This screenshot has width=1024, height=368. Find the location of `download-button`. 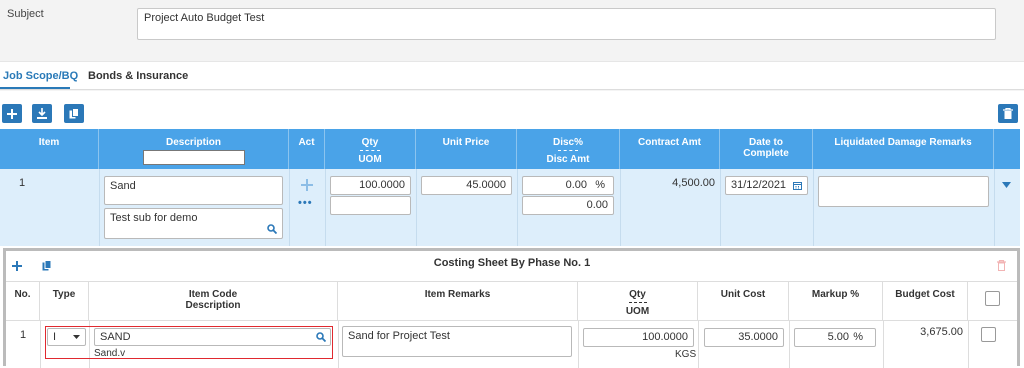

download-button is located at coordinates (42, 113).